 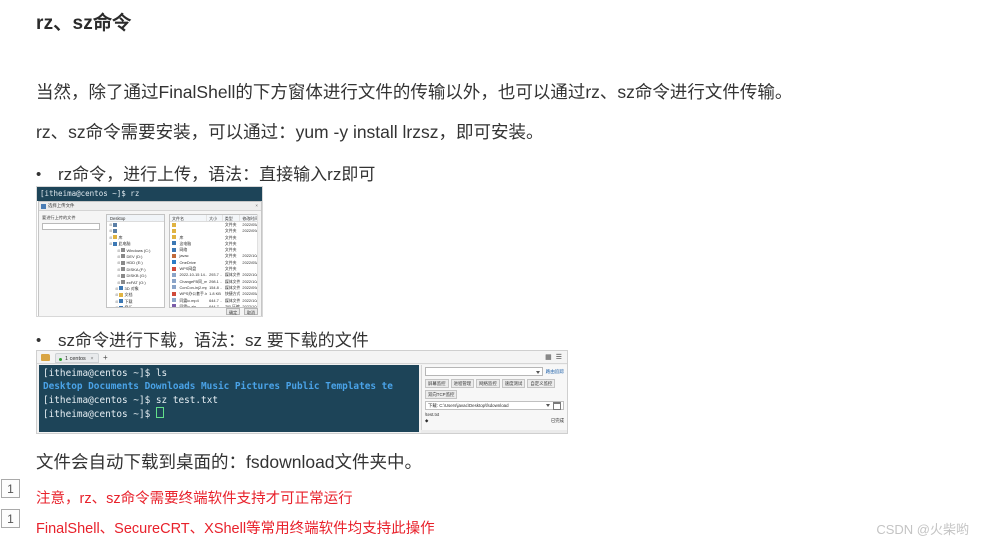 I want to click on panel-tool-button: 自定义监控, so click(x=541, y=383).